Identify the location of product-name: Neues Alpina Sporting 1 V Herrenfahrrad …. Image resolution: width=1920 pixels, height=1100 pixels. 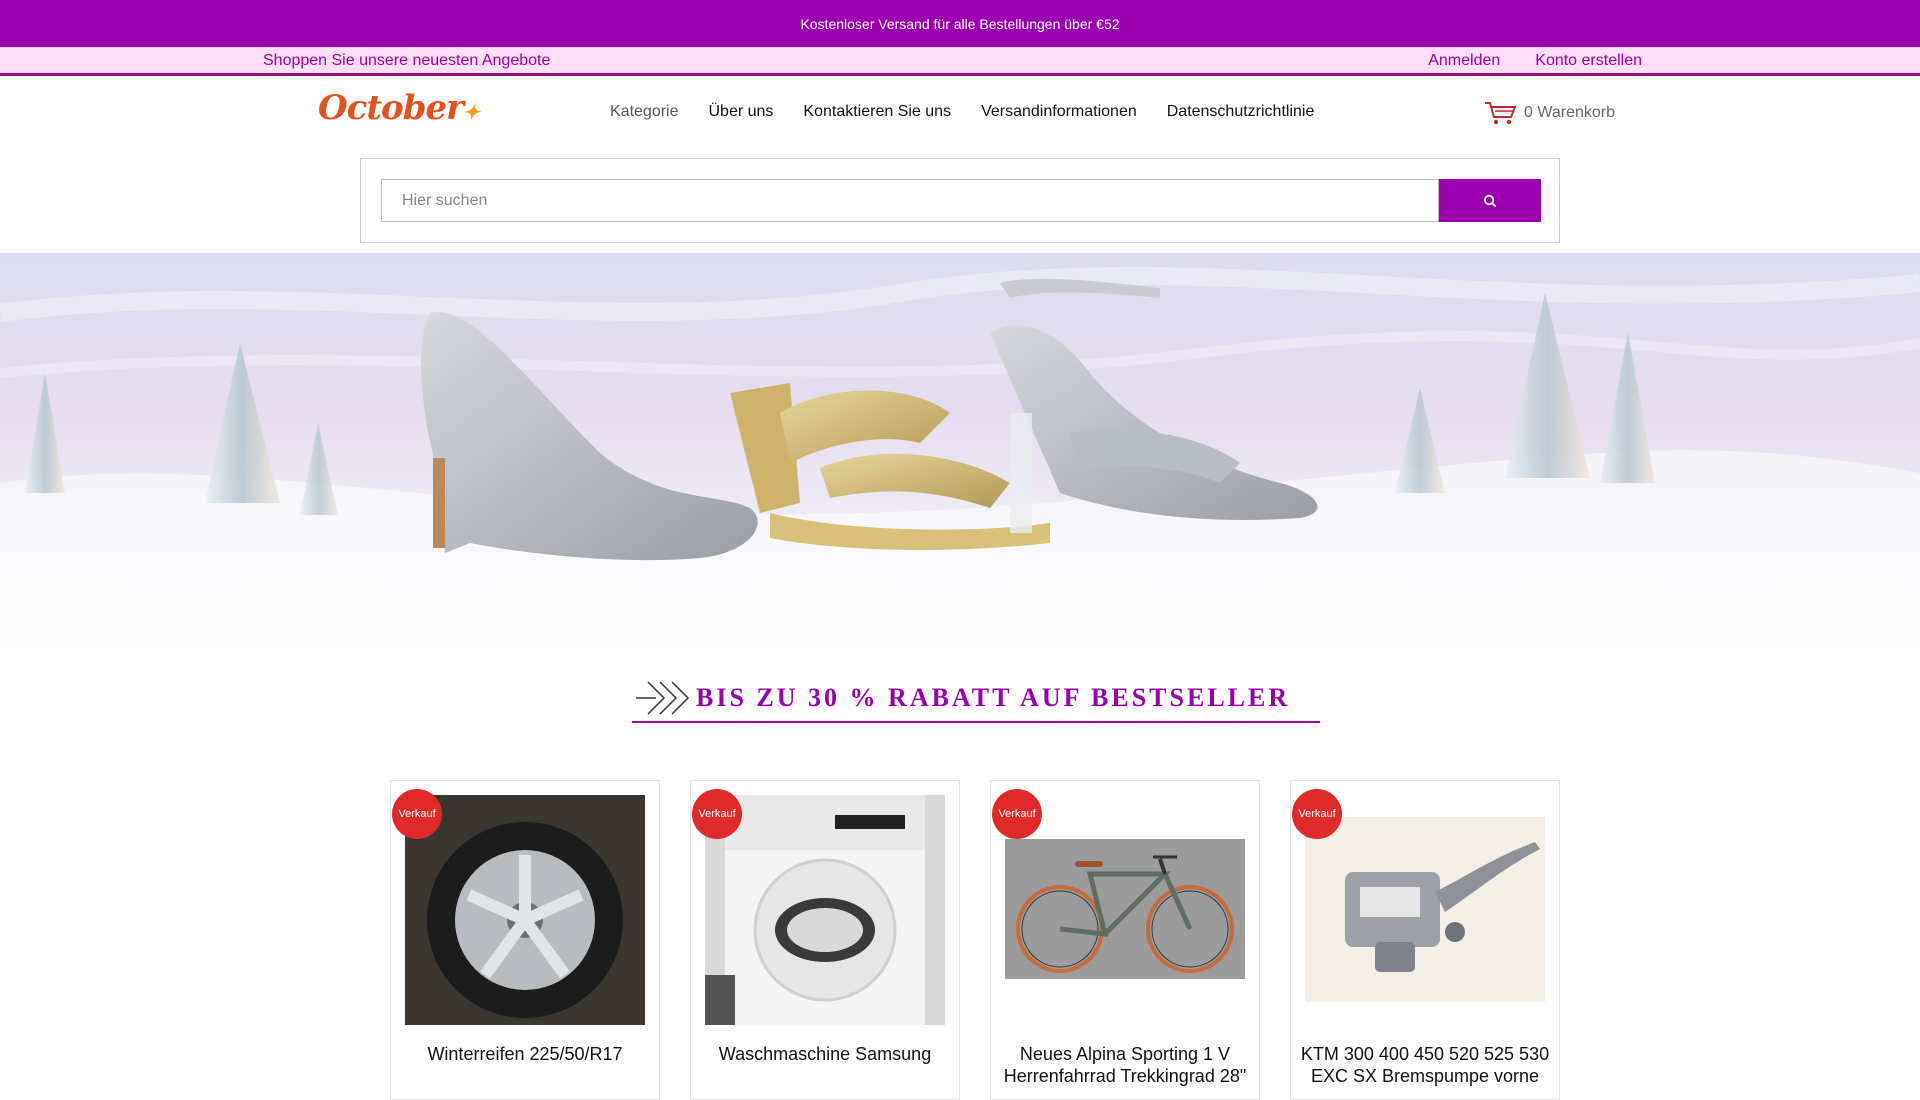
(1125, 1065).